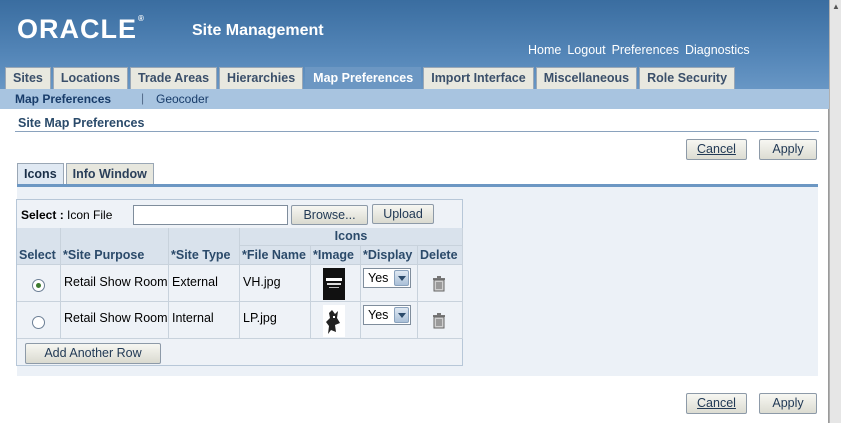 Image resolution: width=841 pixels, height=423 pixels. I want to click on vertical-scrollbar: ▲, so click(835, 211).